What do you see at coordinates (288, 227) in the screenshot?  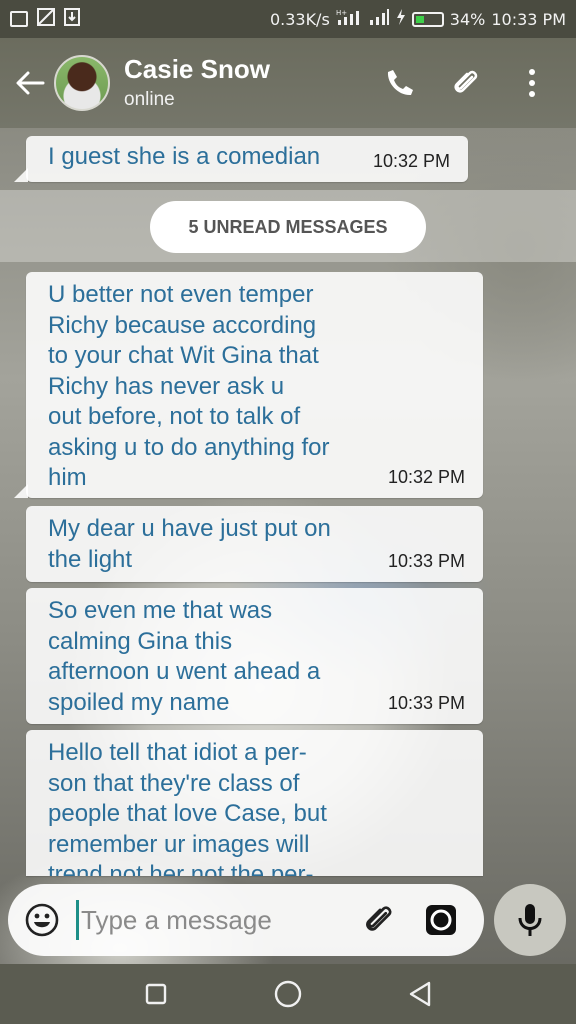 I see `unread-messages-badge: 5 UNREAD MESSAGES` at bounding box center [288, 227].